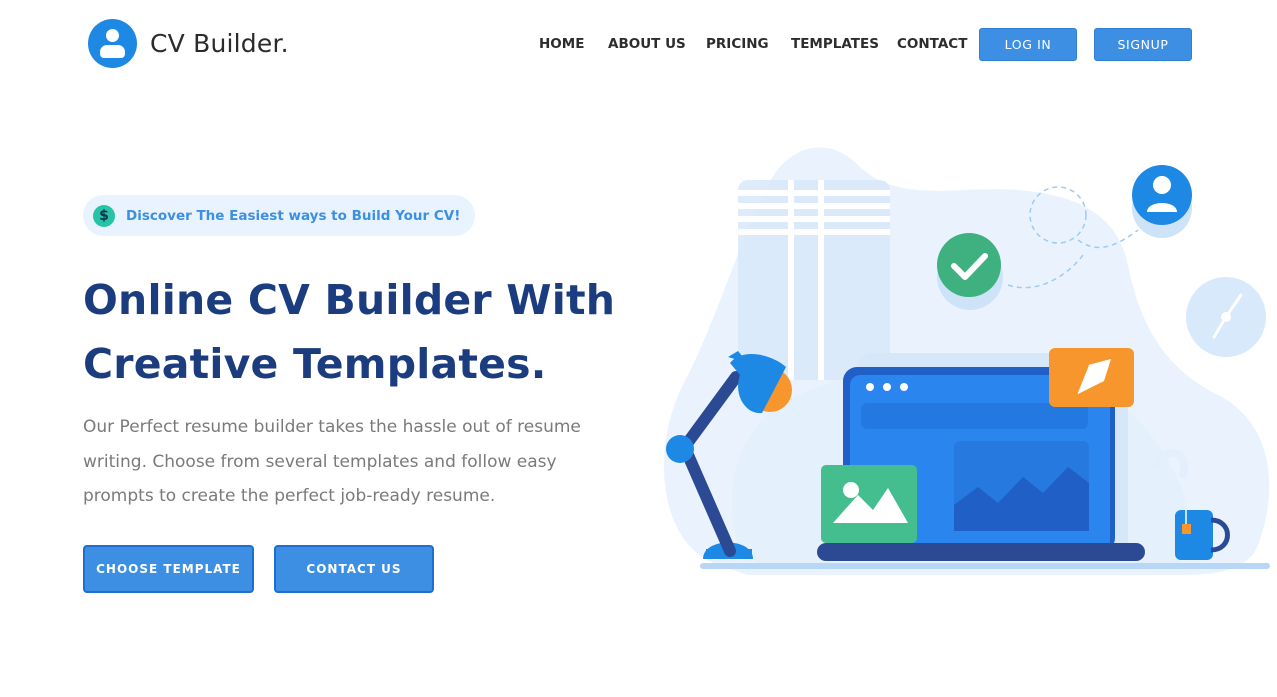  Describe the element at coordinates (168, 569) in the screenshot. I see `choose-template-button: CHOOSE TEMPLATE` at that location.